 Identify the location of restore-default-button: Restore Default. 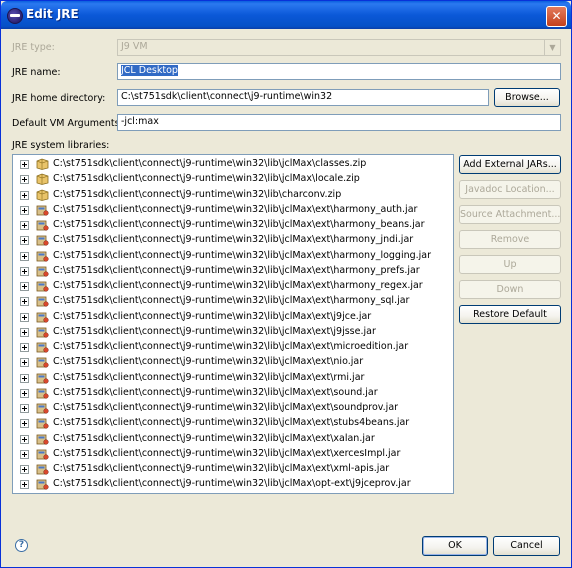
(510, 314).